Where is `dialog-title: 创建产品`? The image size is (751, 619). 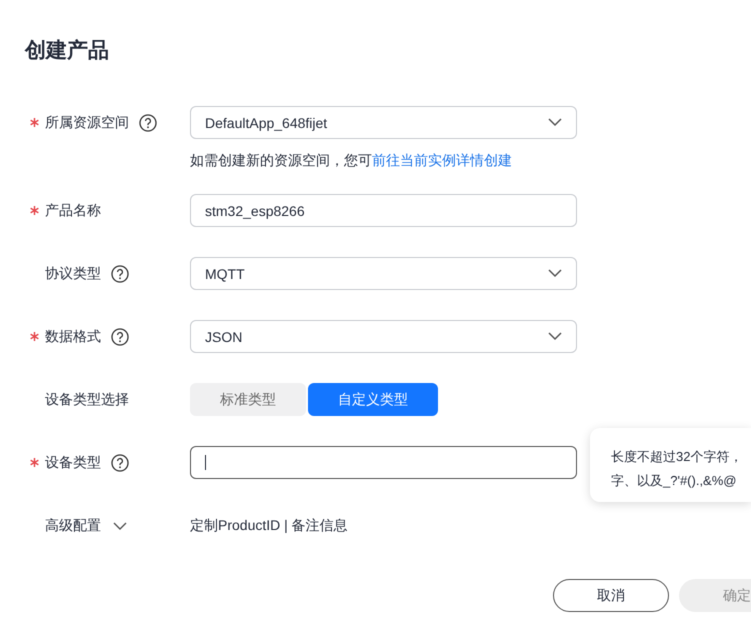
dialog-title: 创建产品 is located at coordinates (67, 51).